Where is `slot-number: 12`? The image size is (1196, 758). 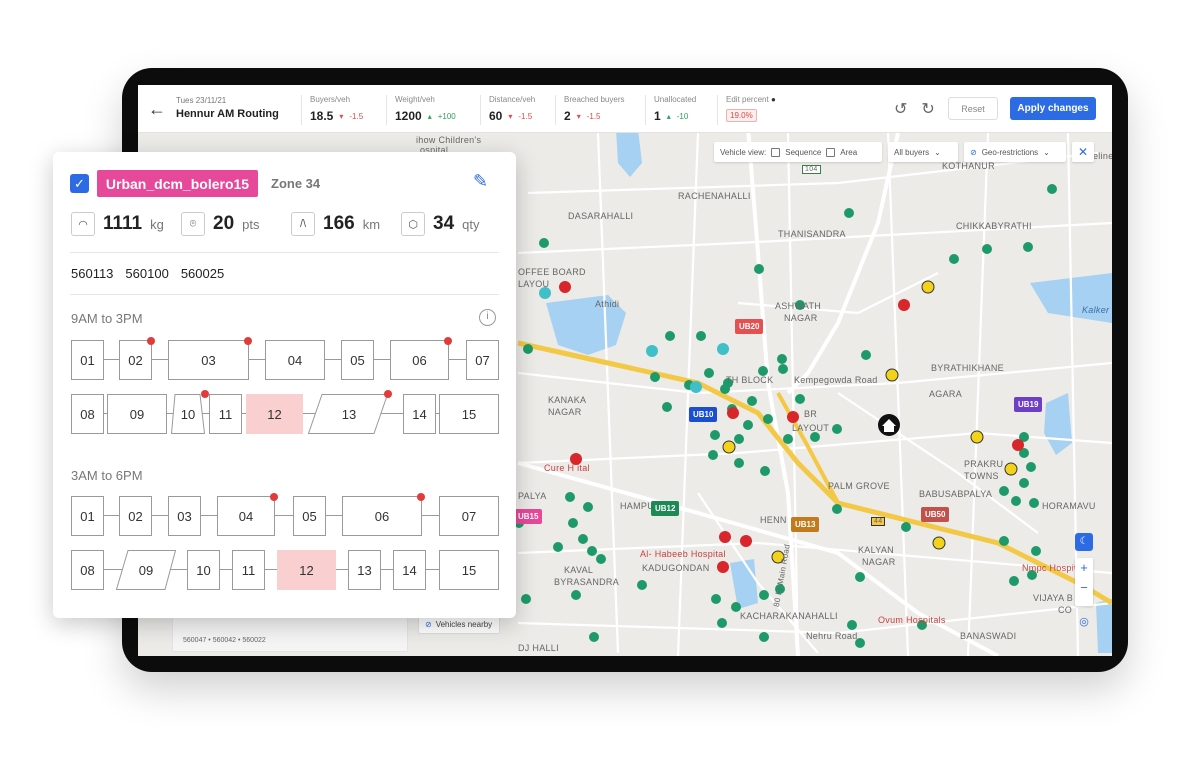 slot-number: 12 is located at coordinates (274, 414).